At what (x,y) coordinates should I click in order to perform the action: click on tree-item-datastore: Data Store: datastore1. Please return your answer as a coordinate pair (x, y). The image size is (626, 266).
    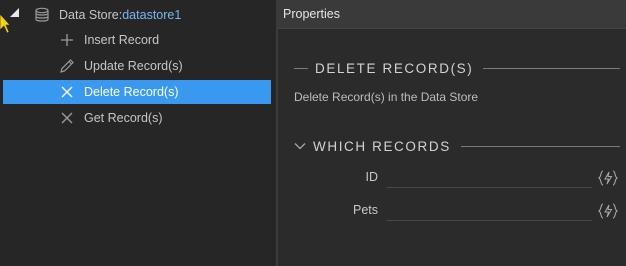
    Looking at the image, I should click on (107, 15).